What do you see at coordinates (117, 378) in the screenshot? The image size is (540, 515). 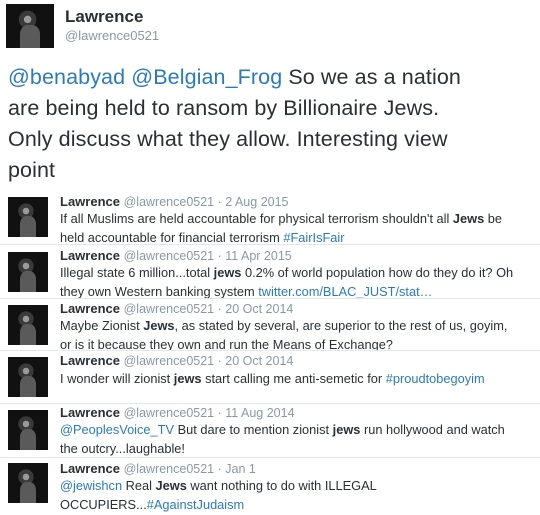 I see `text-fragment: I wonder will zionist` at bounding box center [117, 378].